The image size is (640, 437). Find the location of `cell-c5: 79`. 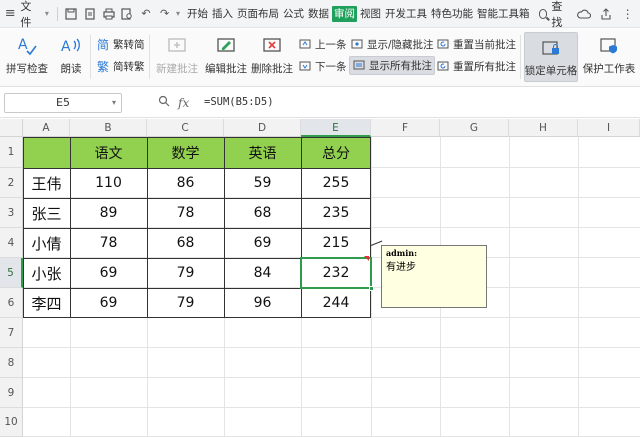

cell-c5: 79 is located at coordinates (185, 273).